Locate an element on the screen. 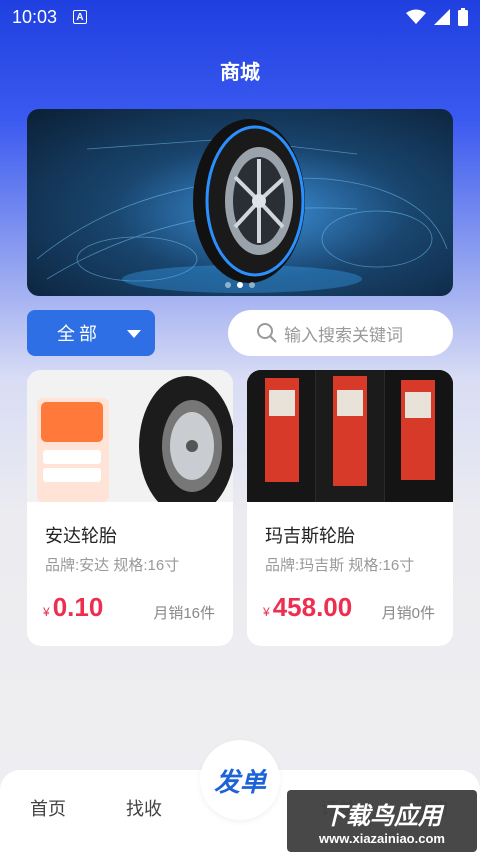 Image resolution: width=480 pixels, height=855 pixels. nav-find: 找收 is located at coordinates (144, 808).